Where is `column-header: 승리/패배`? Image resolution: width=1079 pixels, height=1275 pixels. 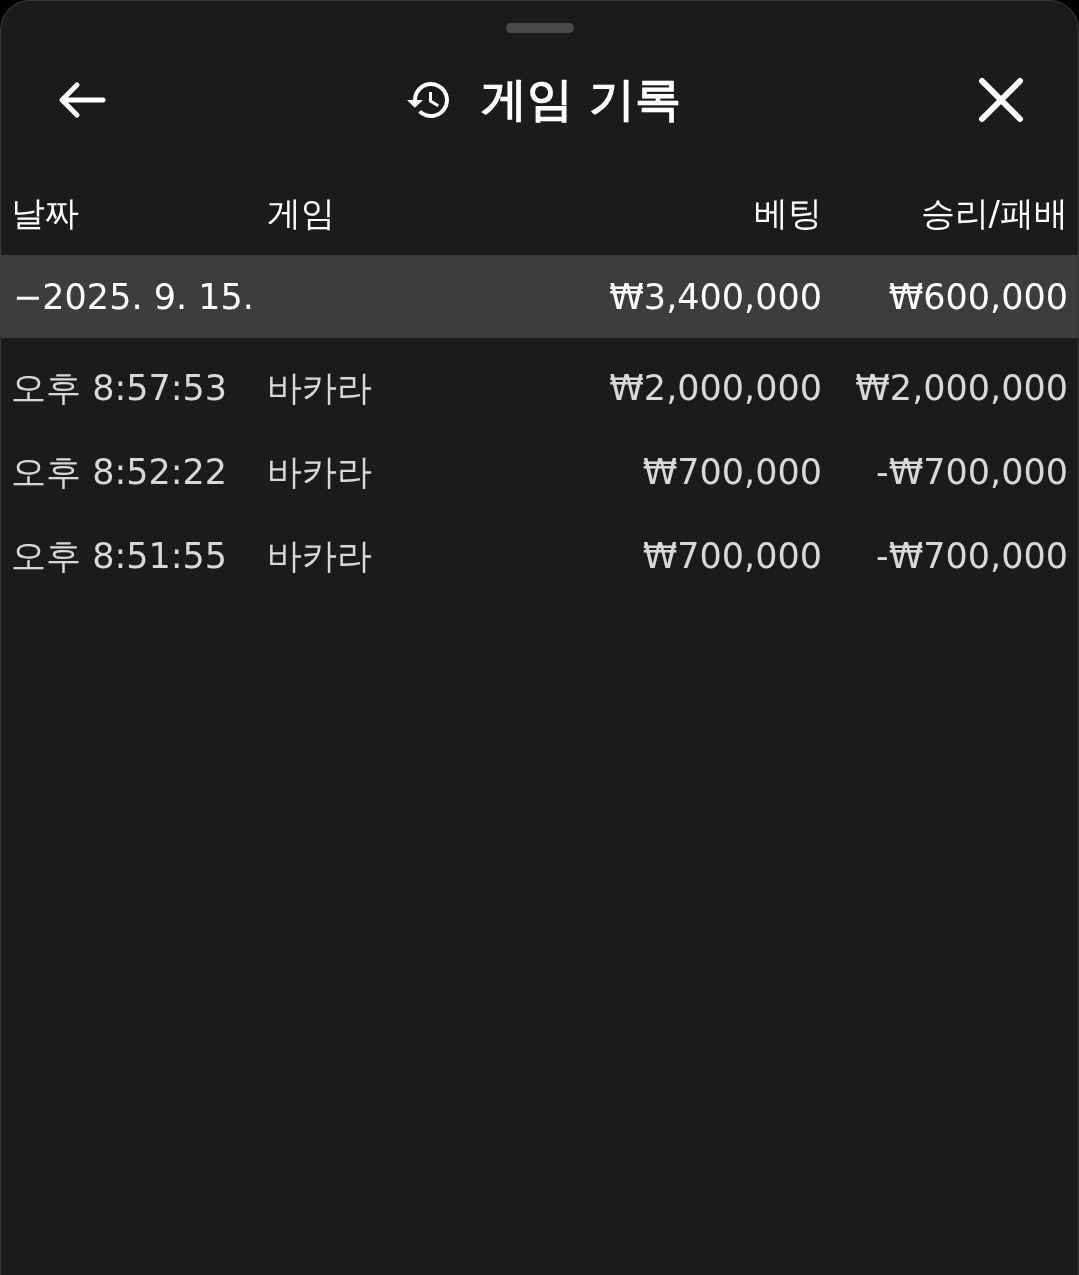
column-header: 승리/패배 is located at coordinates (993, 213).